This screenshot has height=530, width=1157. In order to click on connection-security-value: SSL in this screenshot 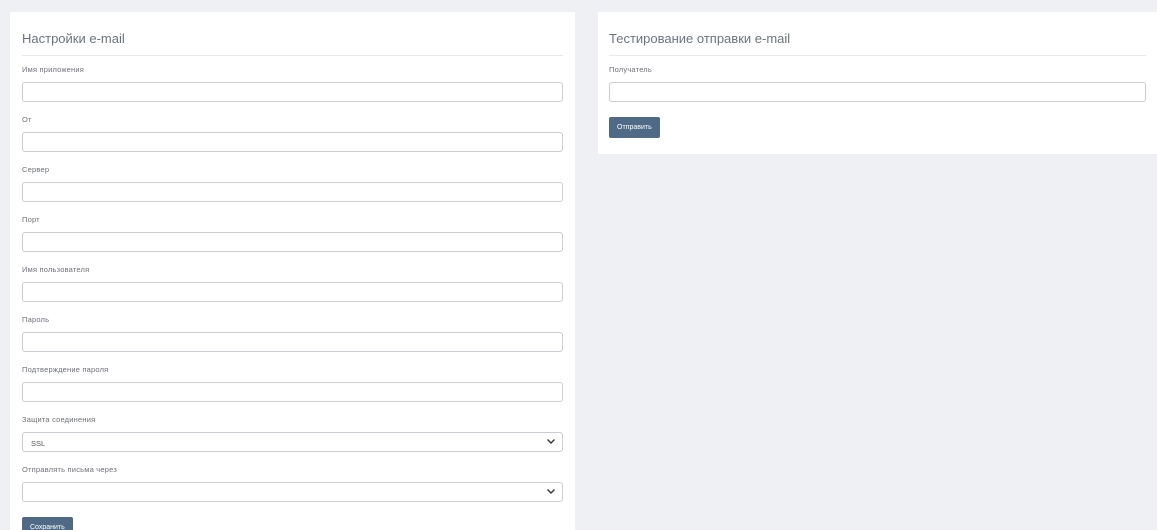, I will do `click(38, 443)`.